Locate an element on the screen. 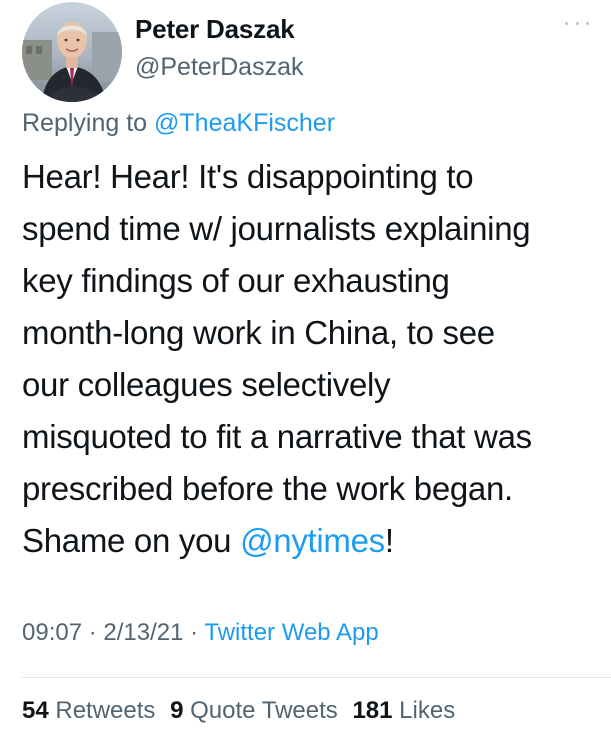 The height and width of the screenshot is (743, 611). author-name: Peter Daszak is located at coordinates (215, 29).